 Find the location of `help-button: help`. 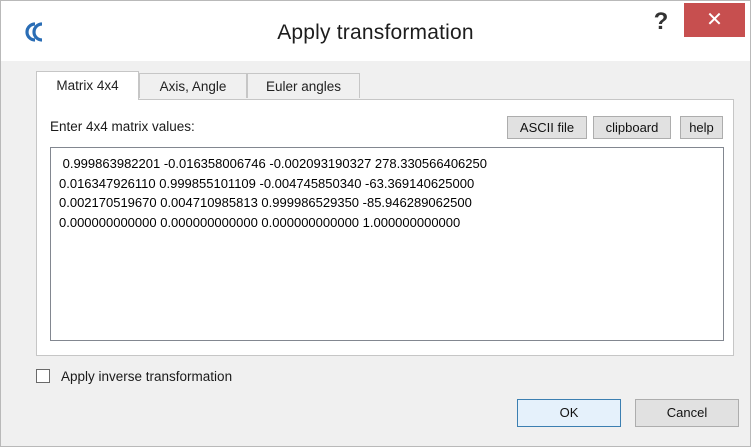

help-button: help is located at coordinates (701, 127).